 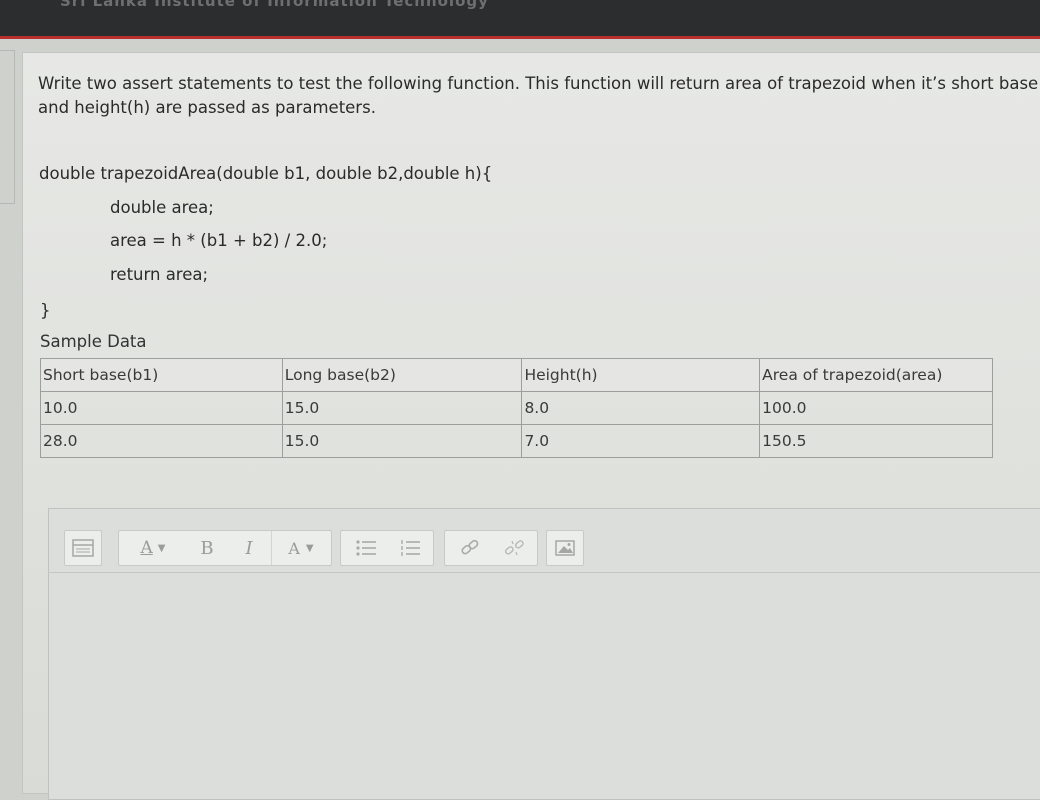 I want to click on sample-data-label: Sample Data, so click(x=93, y=341).